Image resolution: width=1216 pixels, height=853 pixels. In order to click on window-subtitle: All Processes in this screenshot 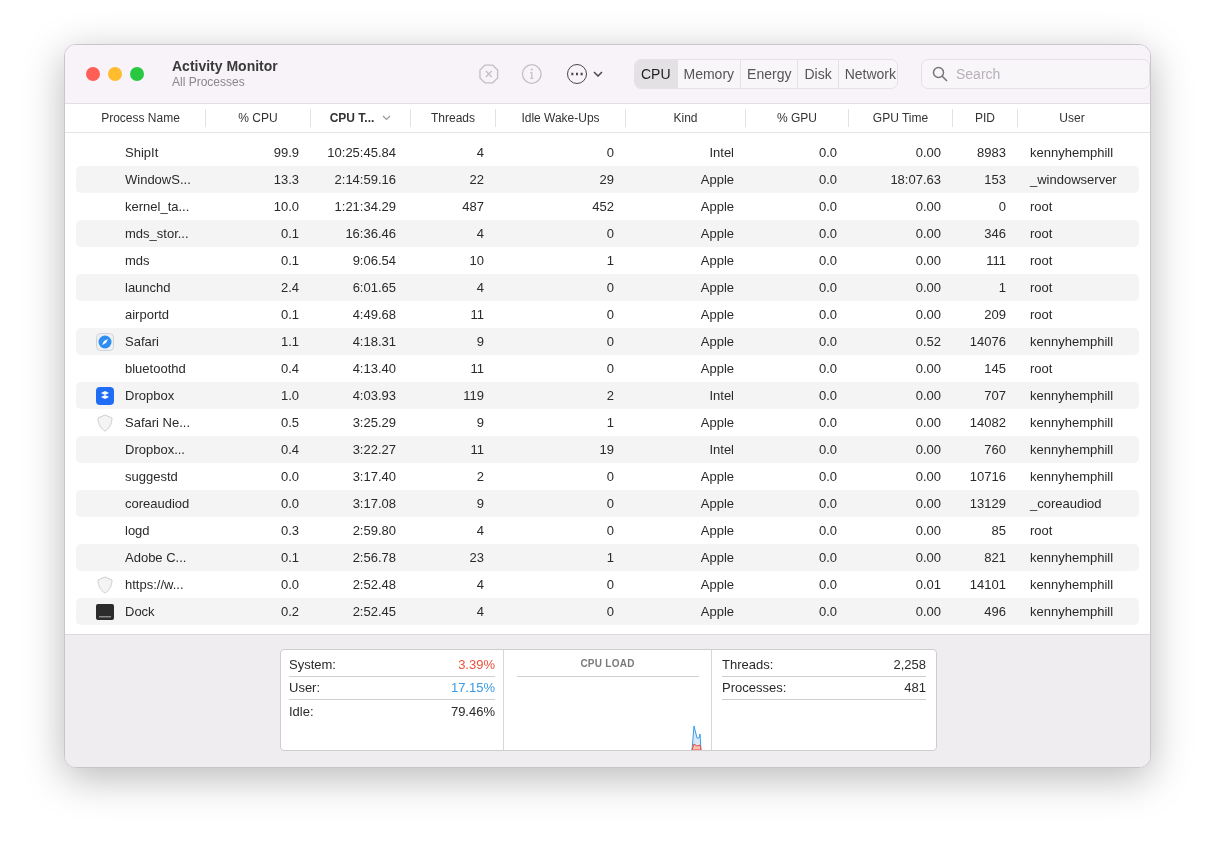, I will do `click(209, 83)`.